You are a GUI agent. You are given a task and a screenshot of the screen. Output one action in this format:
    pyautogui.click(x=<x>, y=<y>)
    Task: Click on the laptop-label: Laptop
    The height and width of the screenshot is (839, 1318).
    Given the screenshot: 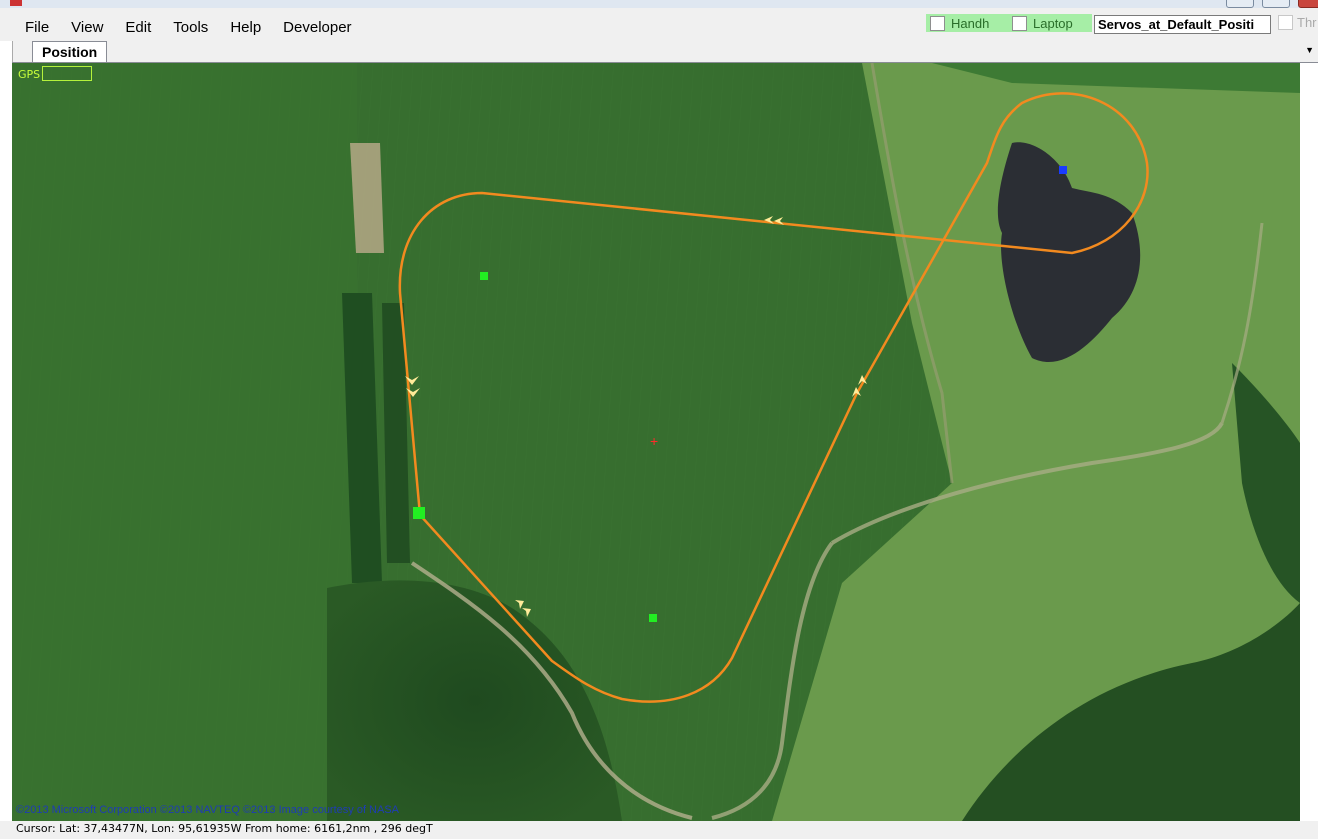 What is the action you would take?
    pyautogui.click(x=1053, y=23)
    